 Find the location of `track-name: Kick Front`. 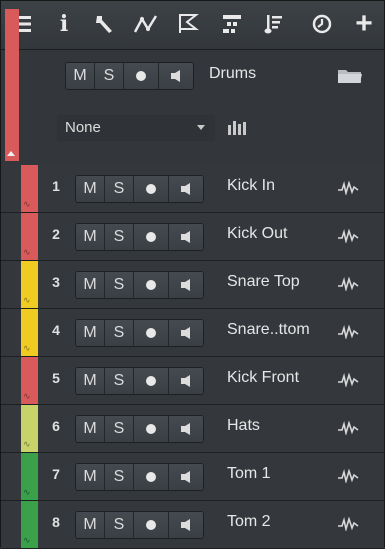

track-name: Kick Front is located at coordinates (263, 378).